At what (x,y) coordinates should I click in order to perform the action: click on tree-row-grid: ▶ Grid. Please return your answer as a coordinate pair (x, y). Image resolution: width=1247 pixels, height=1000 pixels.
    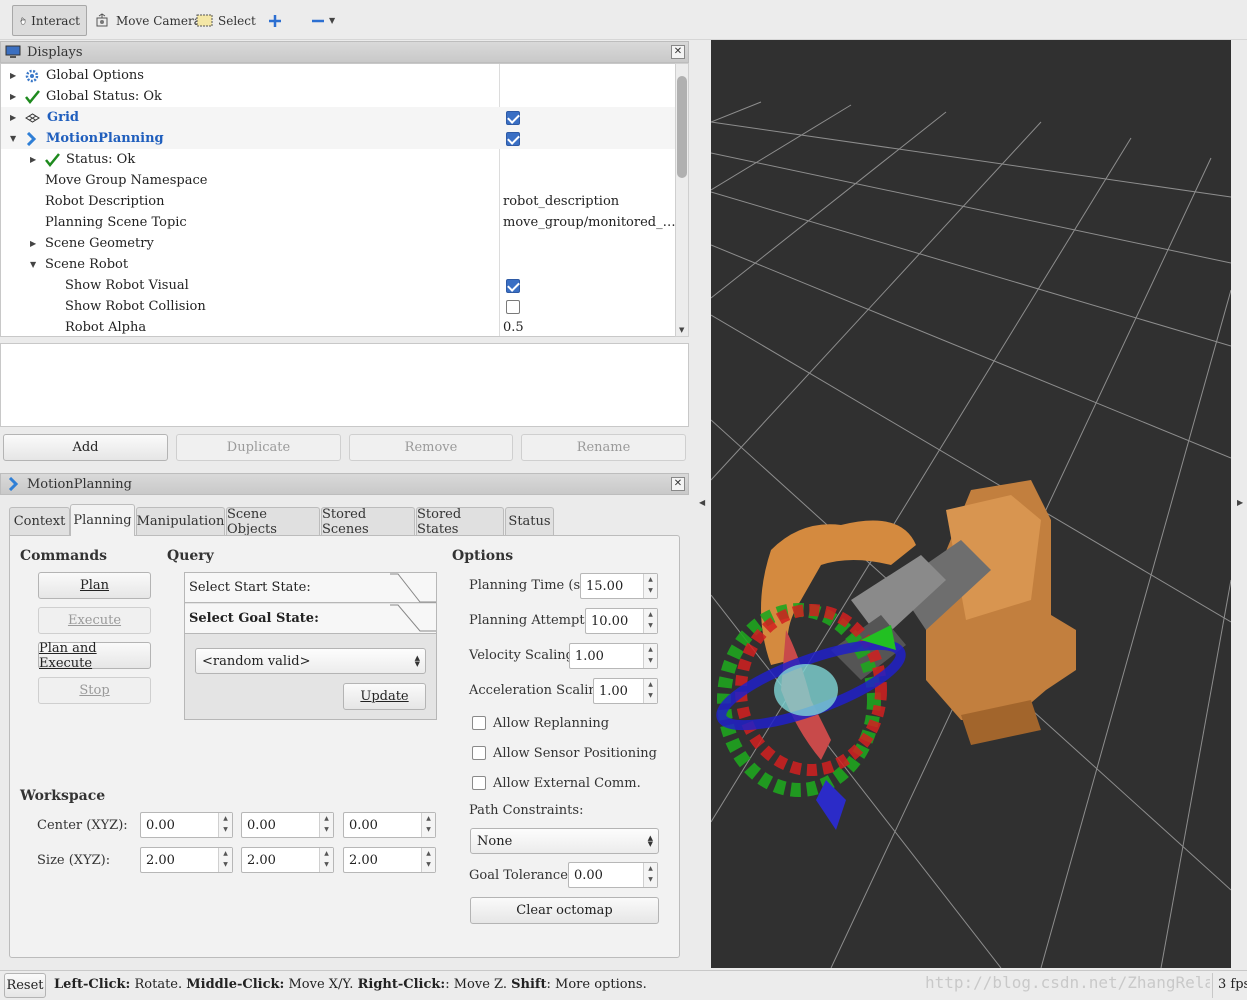
    Looking at the image, I should click on (338, 117).